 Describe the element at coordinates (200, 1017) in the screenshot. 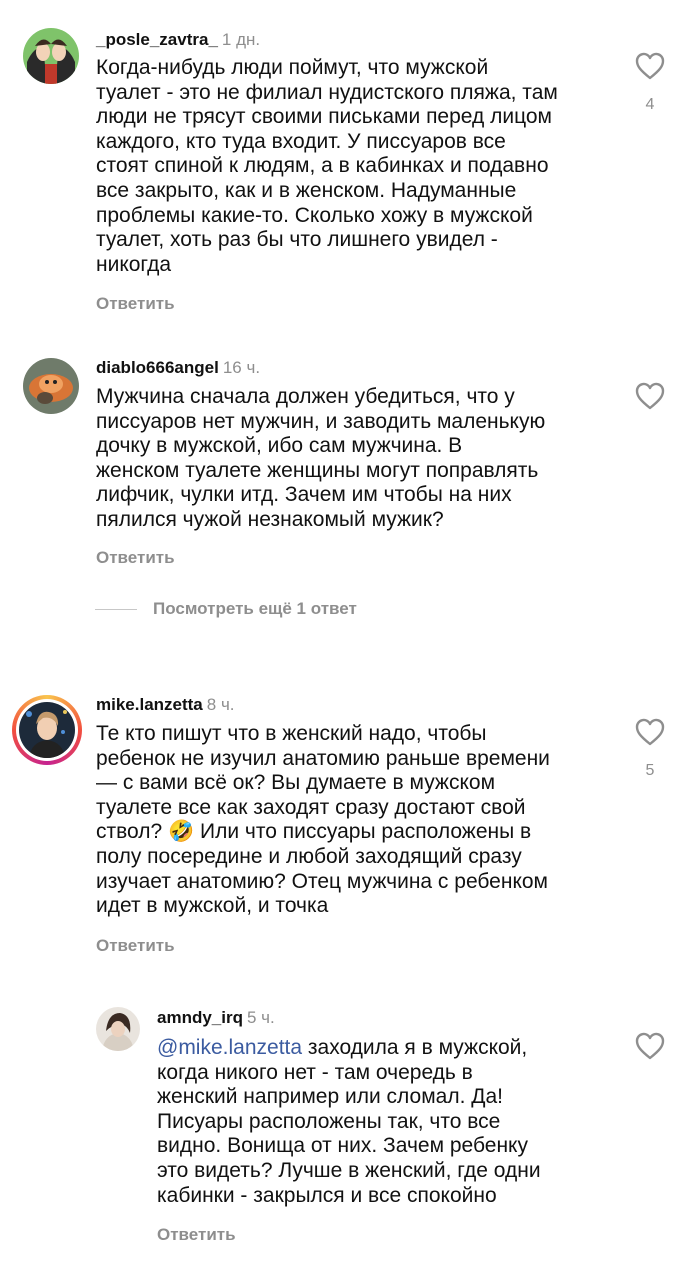

I see `username: amndy_irq` at that location.